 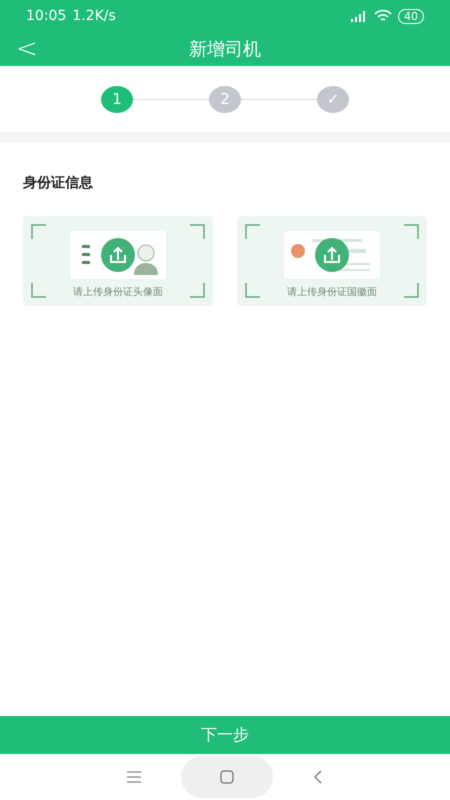 I want to click on step-circle: 2, so click(x=225, y=99).